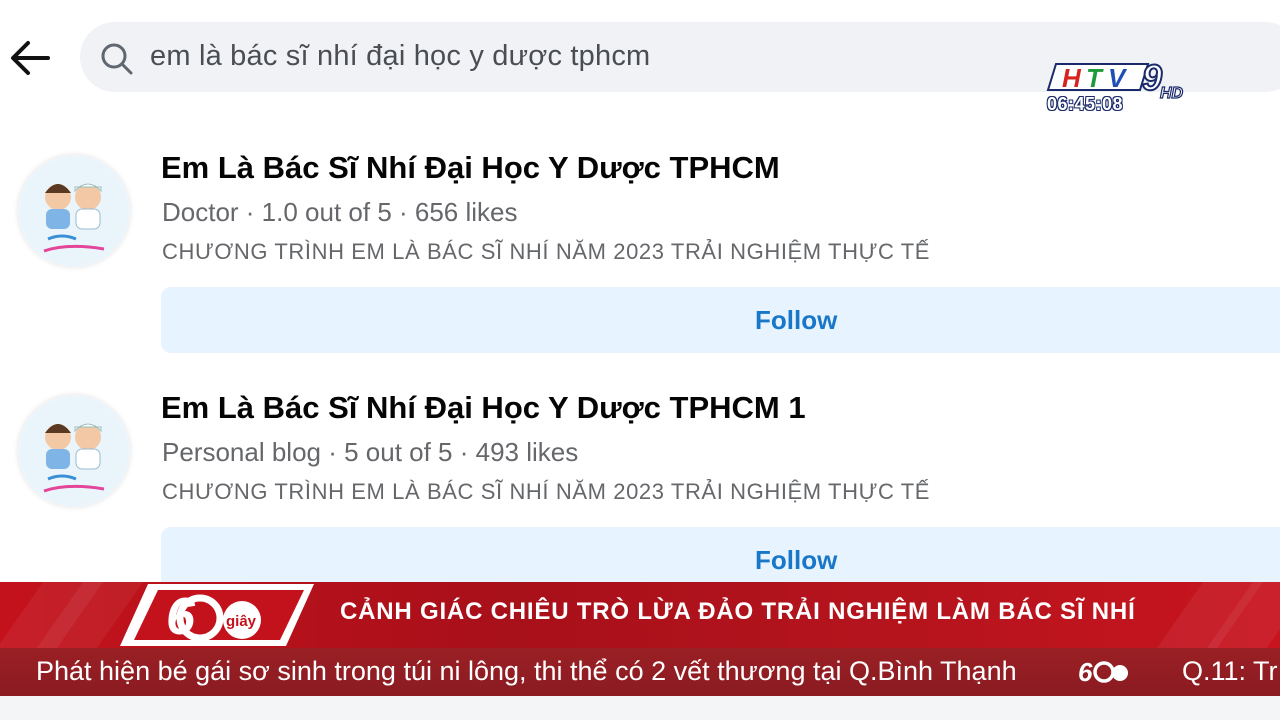 Image resolution: width=1280 pixels, height=720 pixels. What do you see at coordinates (720, 320) in the screenshot?
I see `follow-button: Follow` at bounding box center [720, 320].